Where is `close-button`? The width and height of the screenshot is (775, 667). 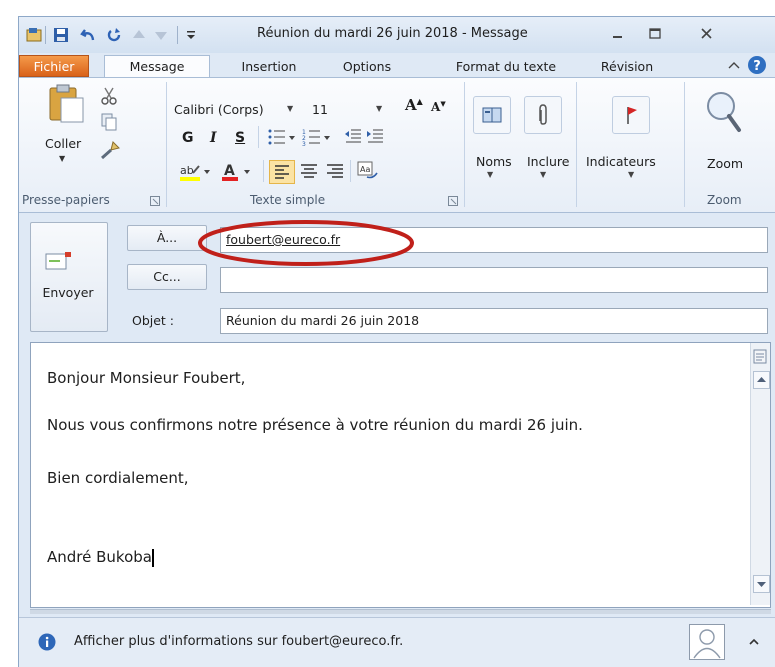
close-button is located at coordinates (707, 34).